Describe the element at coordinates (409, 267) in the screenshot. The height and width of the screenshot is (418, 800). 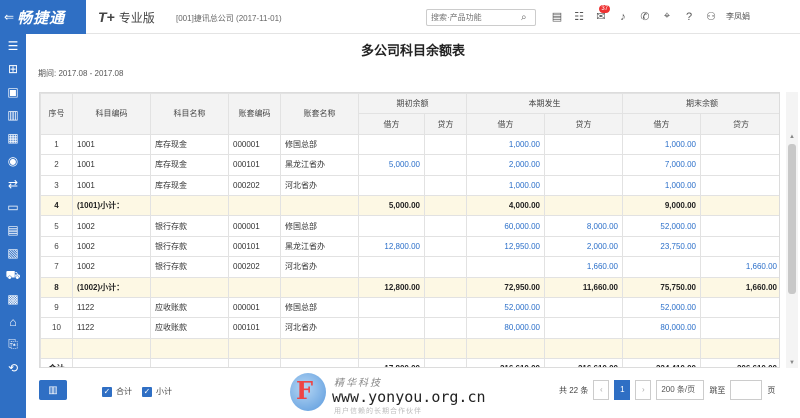
I see `table-row: 7 1002 银行存款 000202 河北省办 1,660.00 1,660.00` at that location.